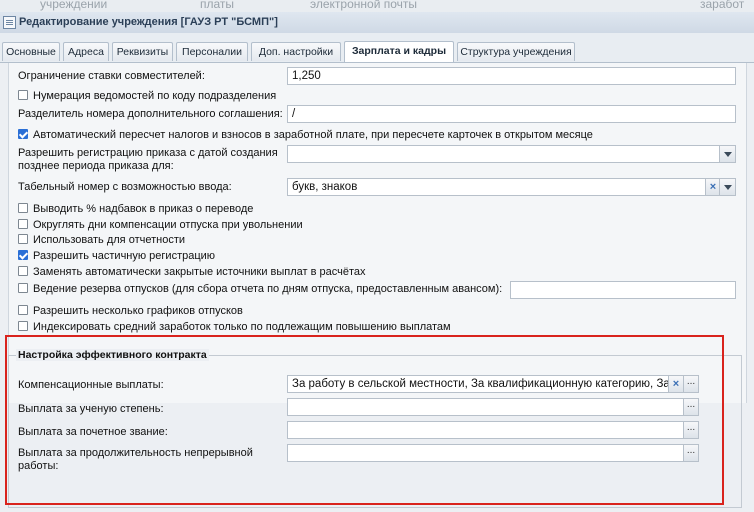 The image size is (754, 512). I want to click on checkbox-row-7: Разрешить несколько графиков отпусков, so click(130, 311).